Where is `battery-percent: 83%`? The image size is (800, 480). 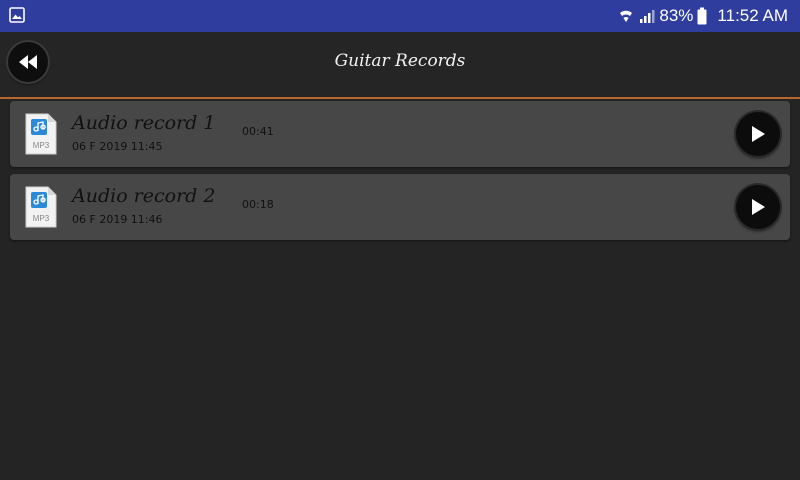
battery-percent: 83% is located at coordinates (676, 15).